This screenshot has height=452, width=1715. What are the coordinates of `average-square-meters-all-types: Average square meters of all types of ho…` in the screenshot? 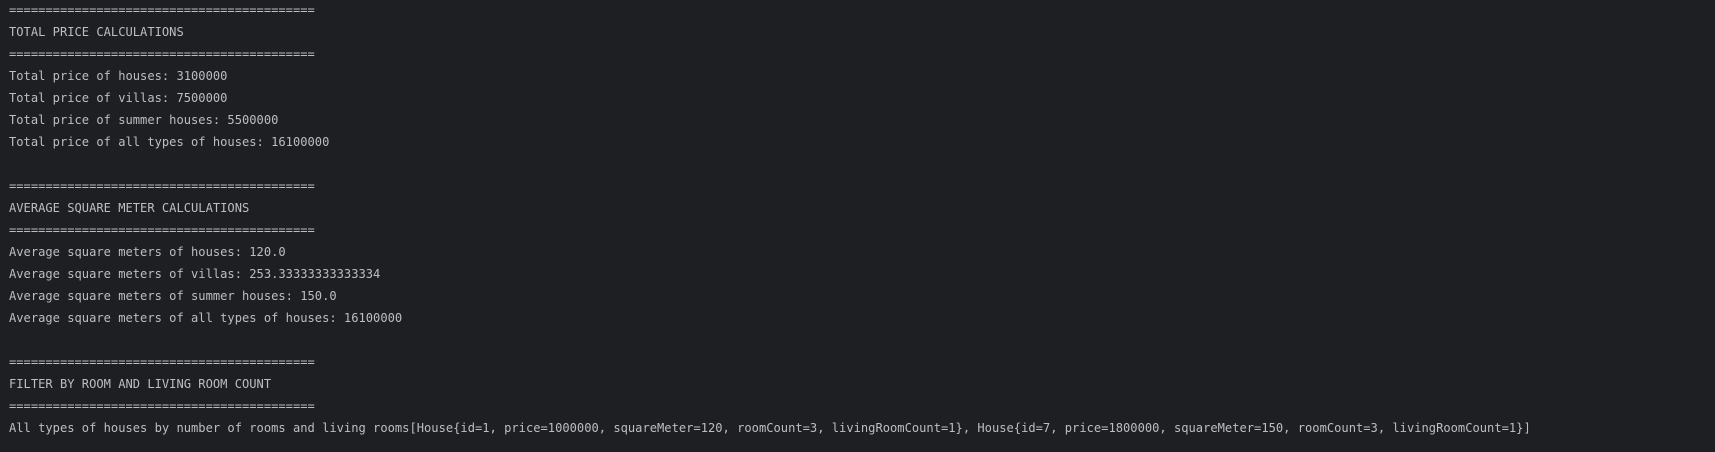 It's located at (206, 318).